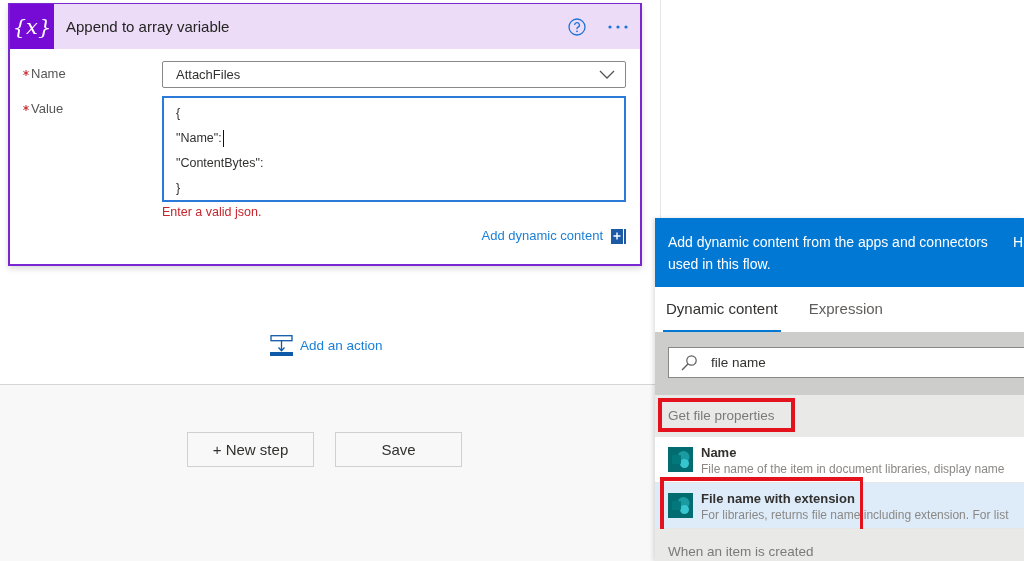  I want to click on new-step-button: + New step, so click(250, 449).